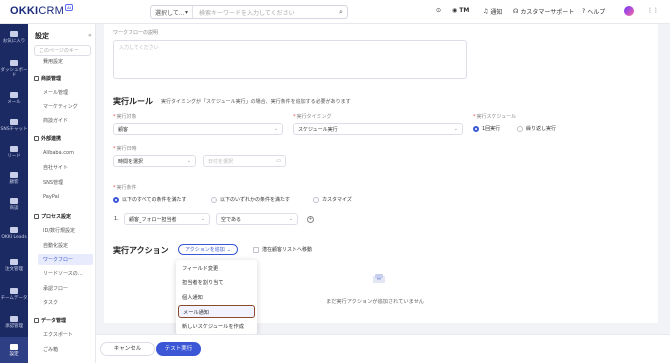 The height and width of the screenshot is (363, 670). What do you see at coordinates (58, 153) in the screenshot?
I see `nav-link-alibaba: Alibaba.com` at bounding box center [58, 153].